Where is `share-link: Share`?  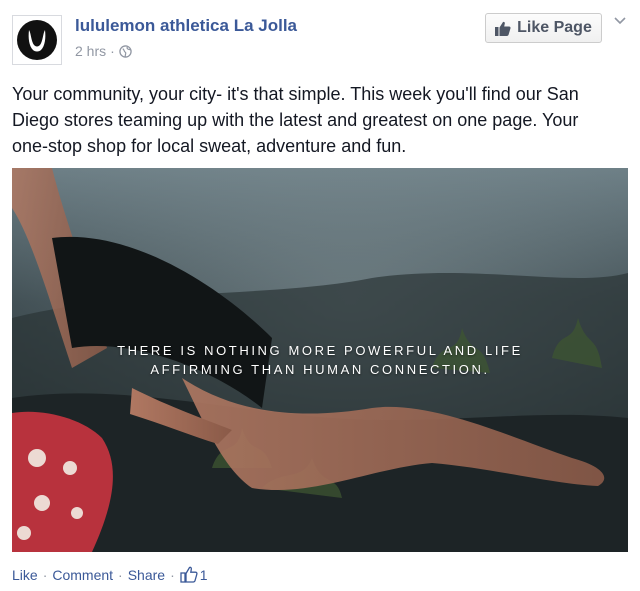
share-link: Share is located at coordinates (146, 575).